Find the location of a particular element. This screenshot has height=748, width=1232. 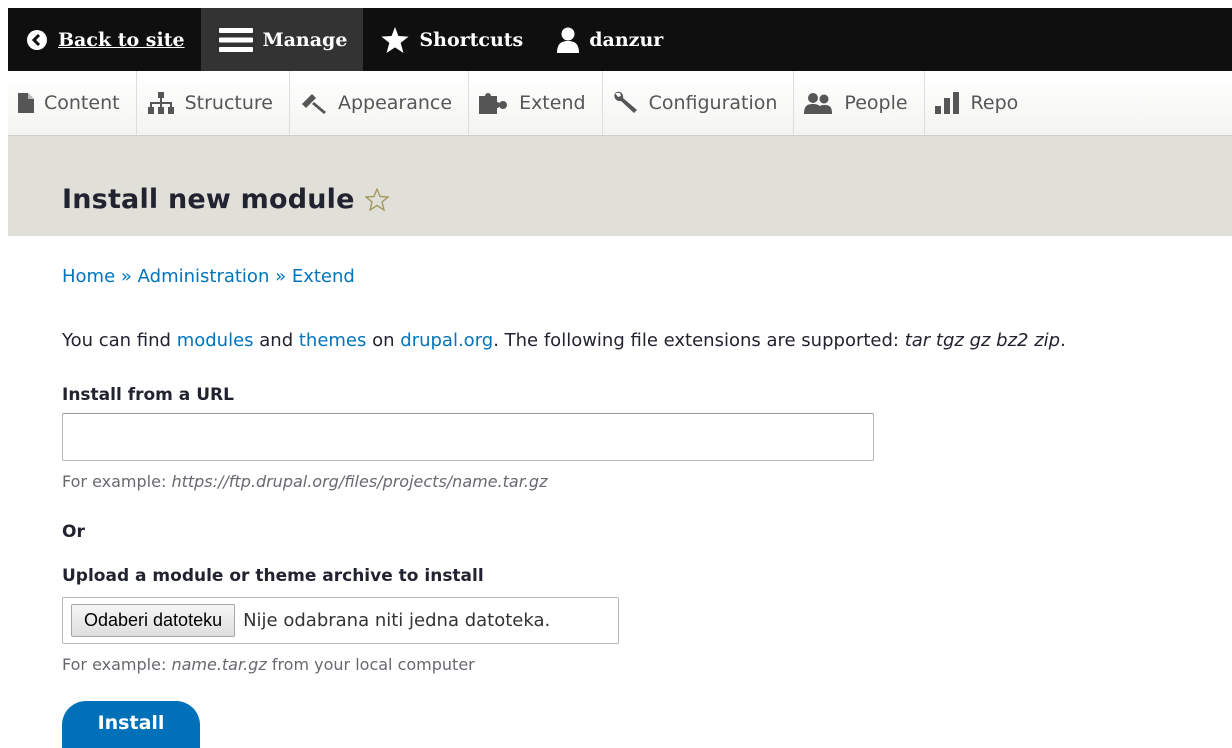

tray-item-reports: Repo is located at coordinates (980, 103).